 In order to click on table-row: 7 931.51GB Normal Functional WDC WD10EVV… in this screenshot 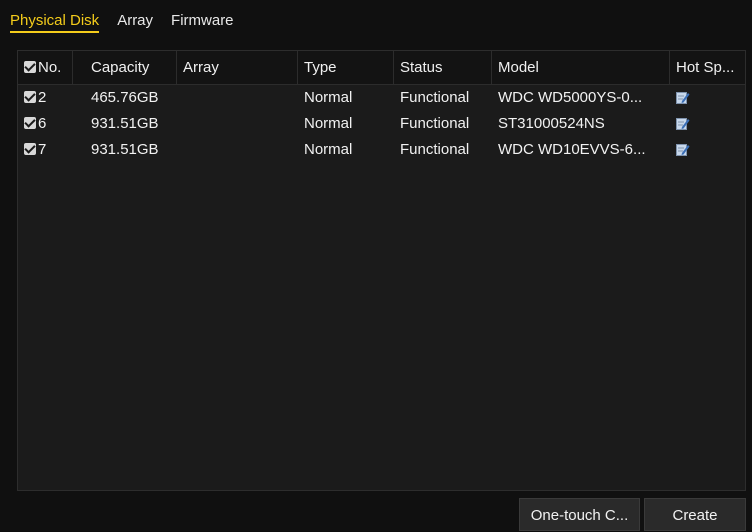, I will do `click(381, 150)`.